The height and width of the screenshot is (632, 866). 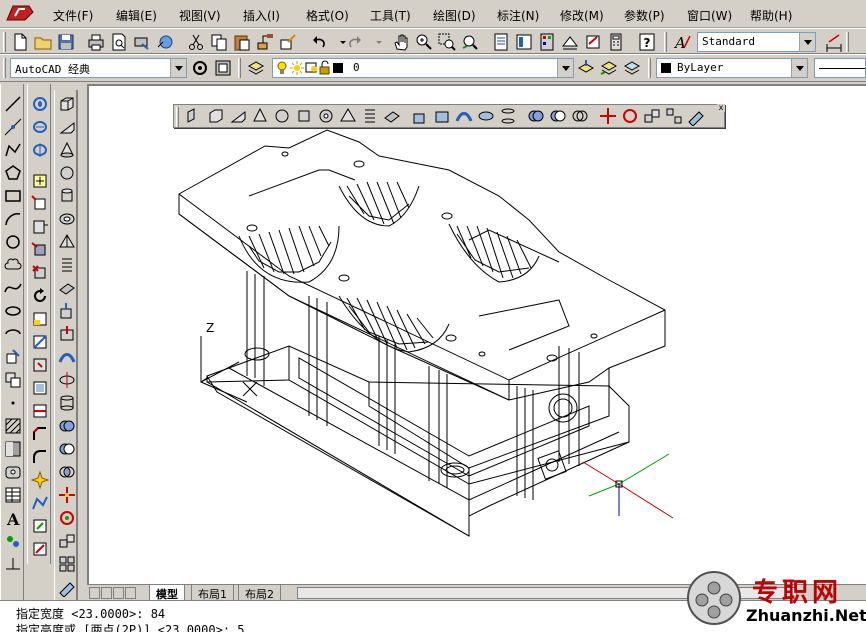 What do you see at coordinates (632, 68) in the screenshot?
I see `layer-states-icon` at bounding box center [632, 68].